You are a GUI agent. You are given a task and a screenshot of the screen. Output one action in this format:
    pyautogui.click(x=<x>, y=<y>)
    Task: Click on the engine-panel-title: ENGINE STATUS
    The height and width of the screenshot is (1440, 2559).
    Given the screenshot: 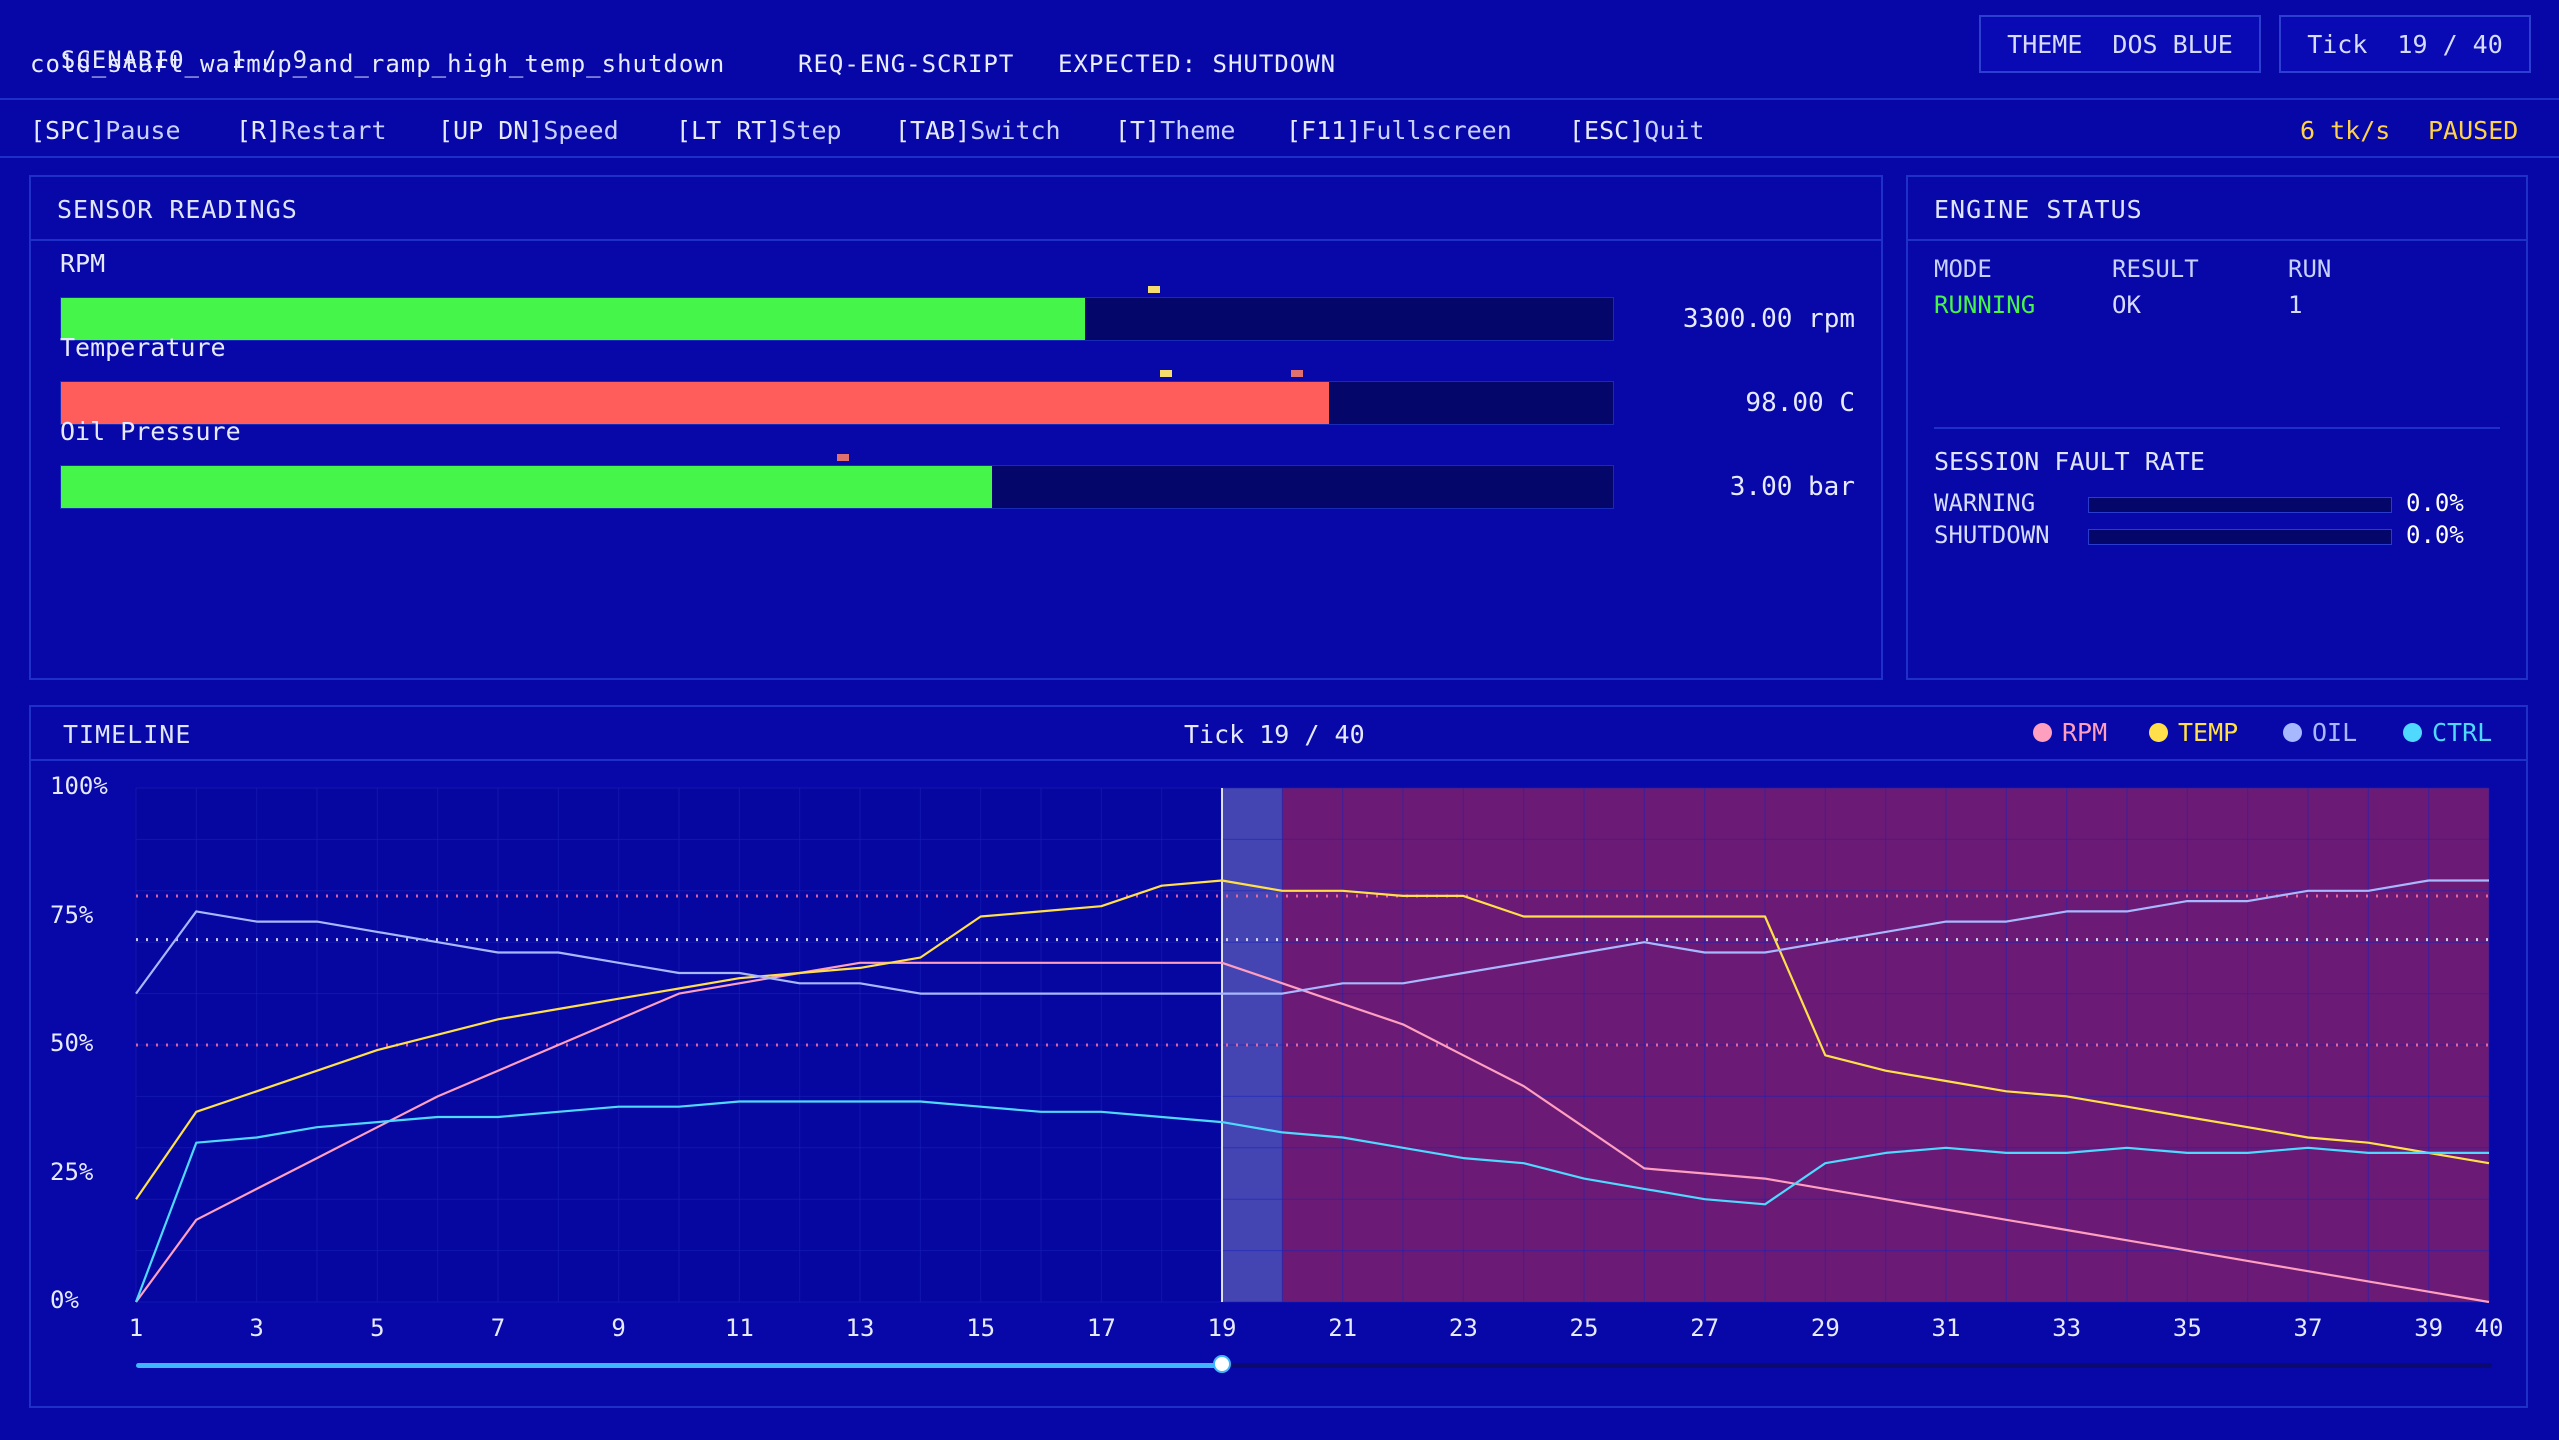 What is the action you would take?
    pyautogui.click(x=2038, y=209)
    